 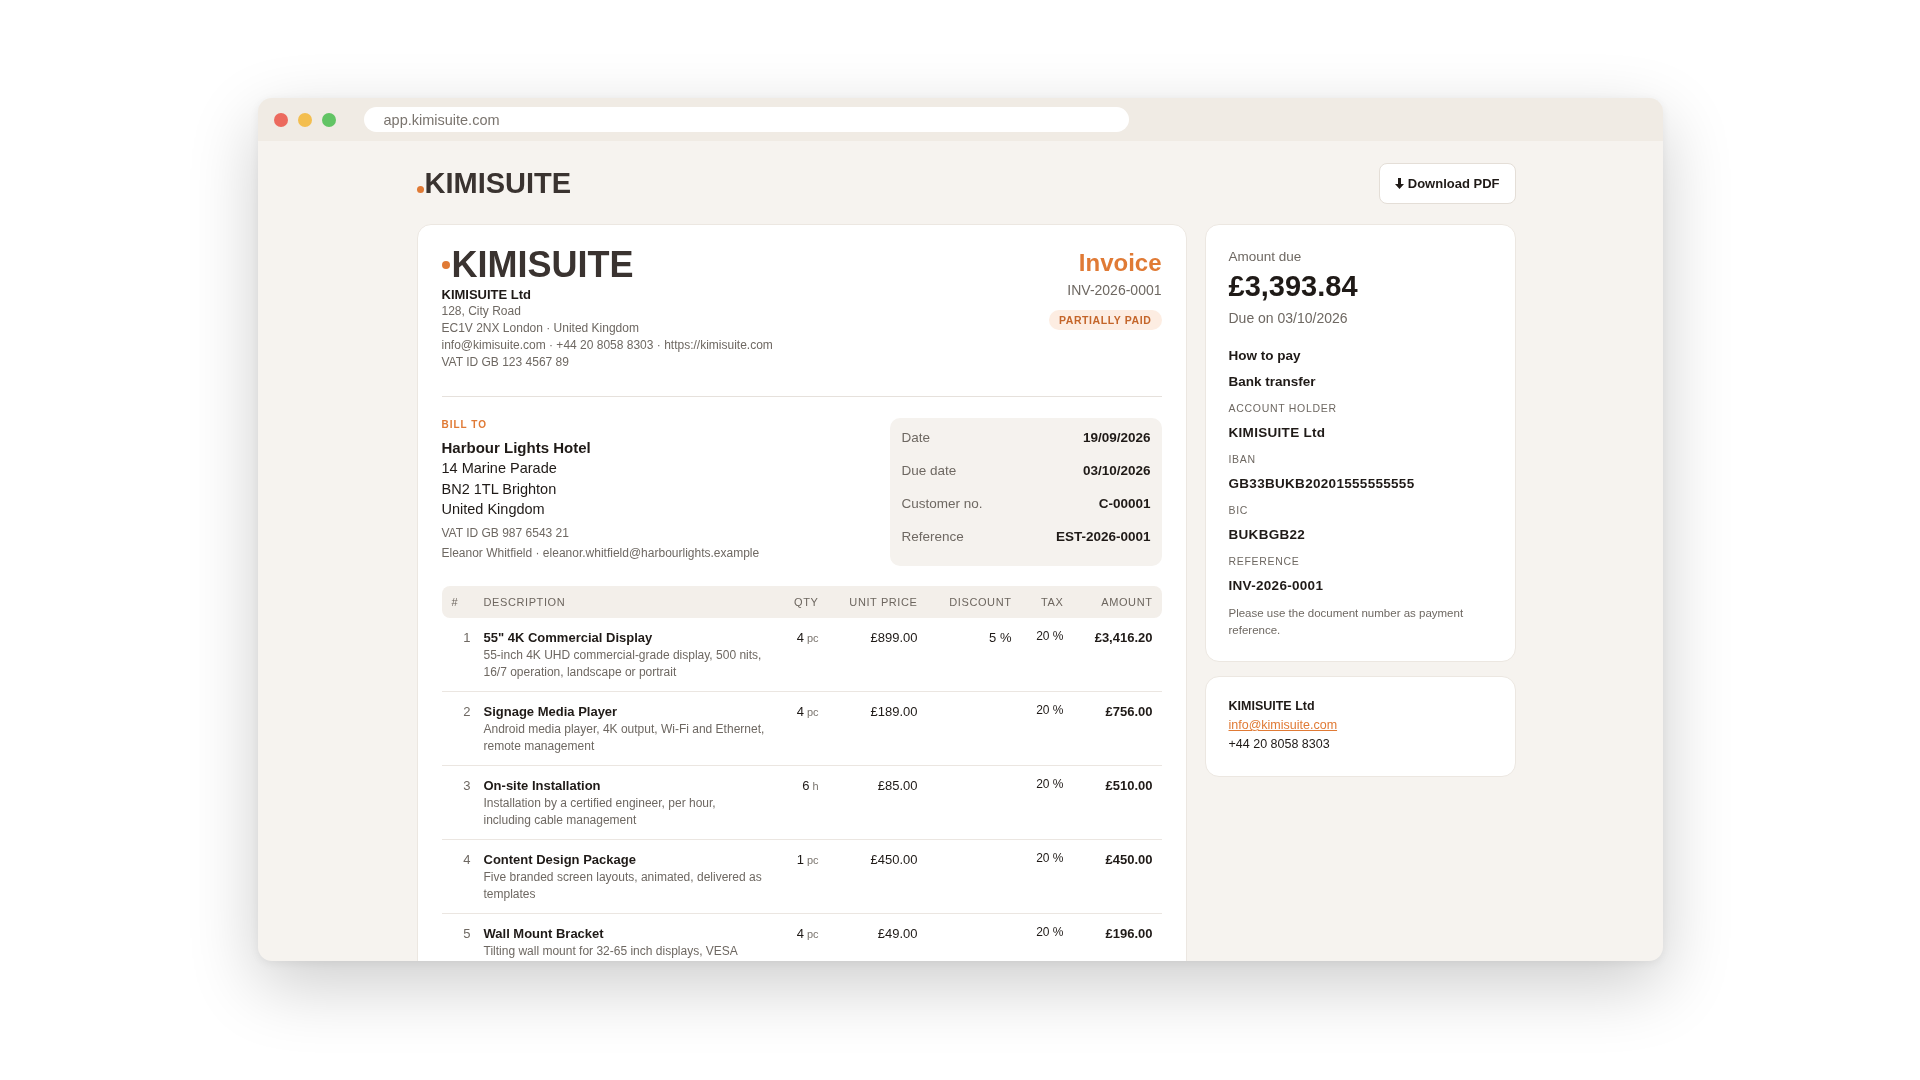 What do you see at coordinates (1128, 860) in the screenshot?
I see `line-amount: £450.00` at bounding box center [1128, 860].